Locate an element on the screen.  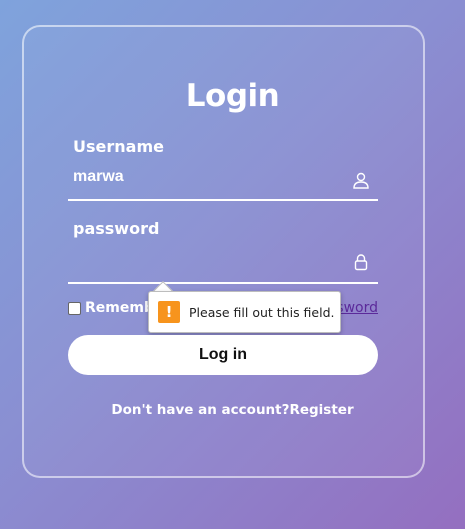
user-icon is located at coordinates (361, 180).